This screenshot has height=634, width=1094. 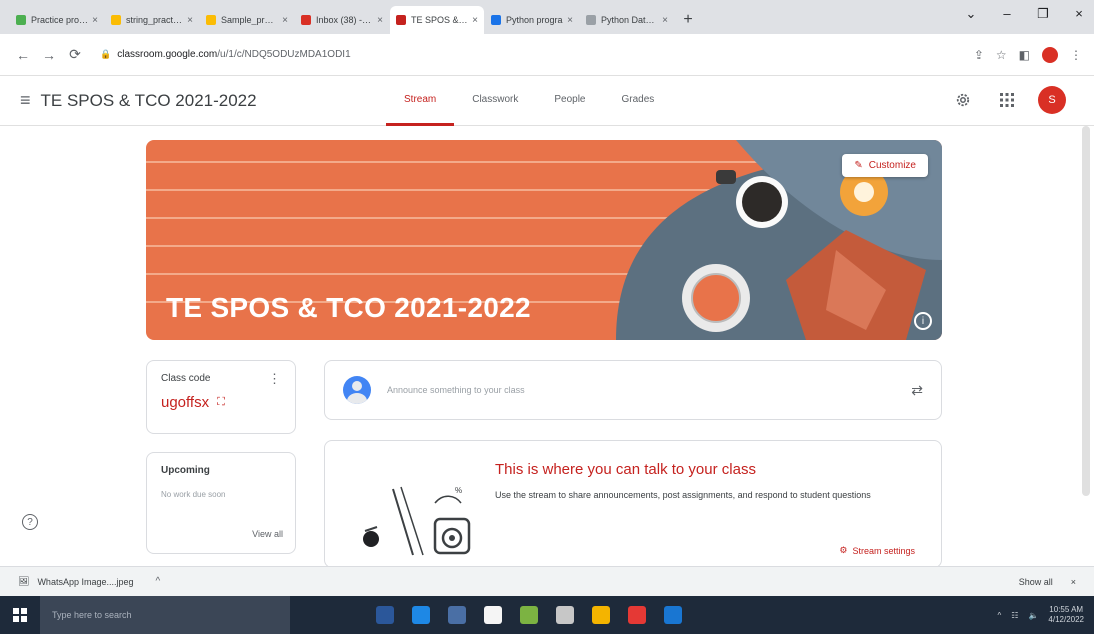 I want to click on sidepanel-icon: ◧, so click(x=1024, y=55).